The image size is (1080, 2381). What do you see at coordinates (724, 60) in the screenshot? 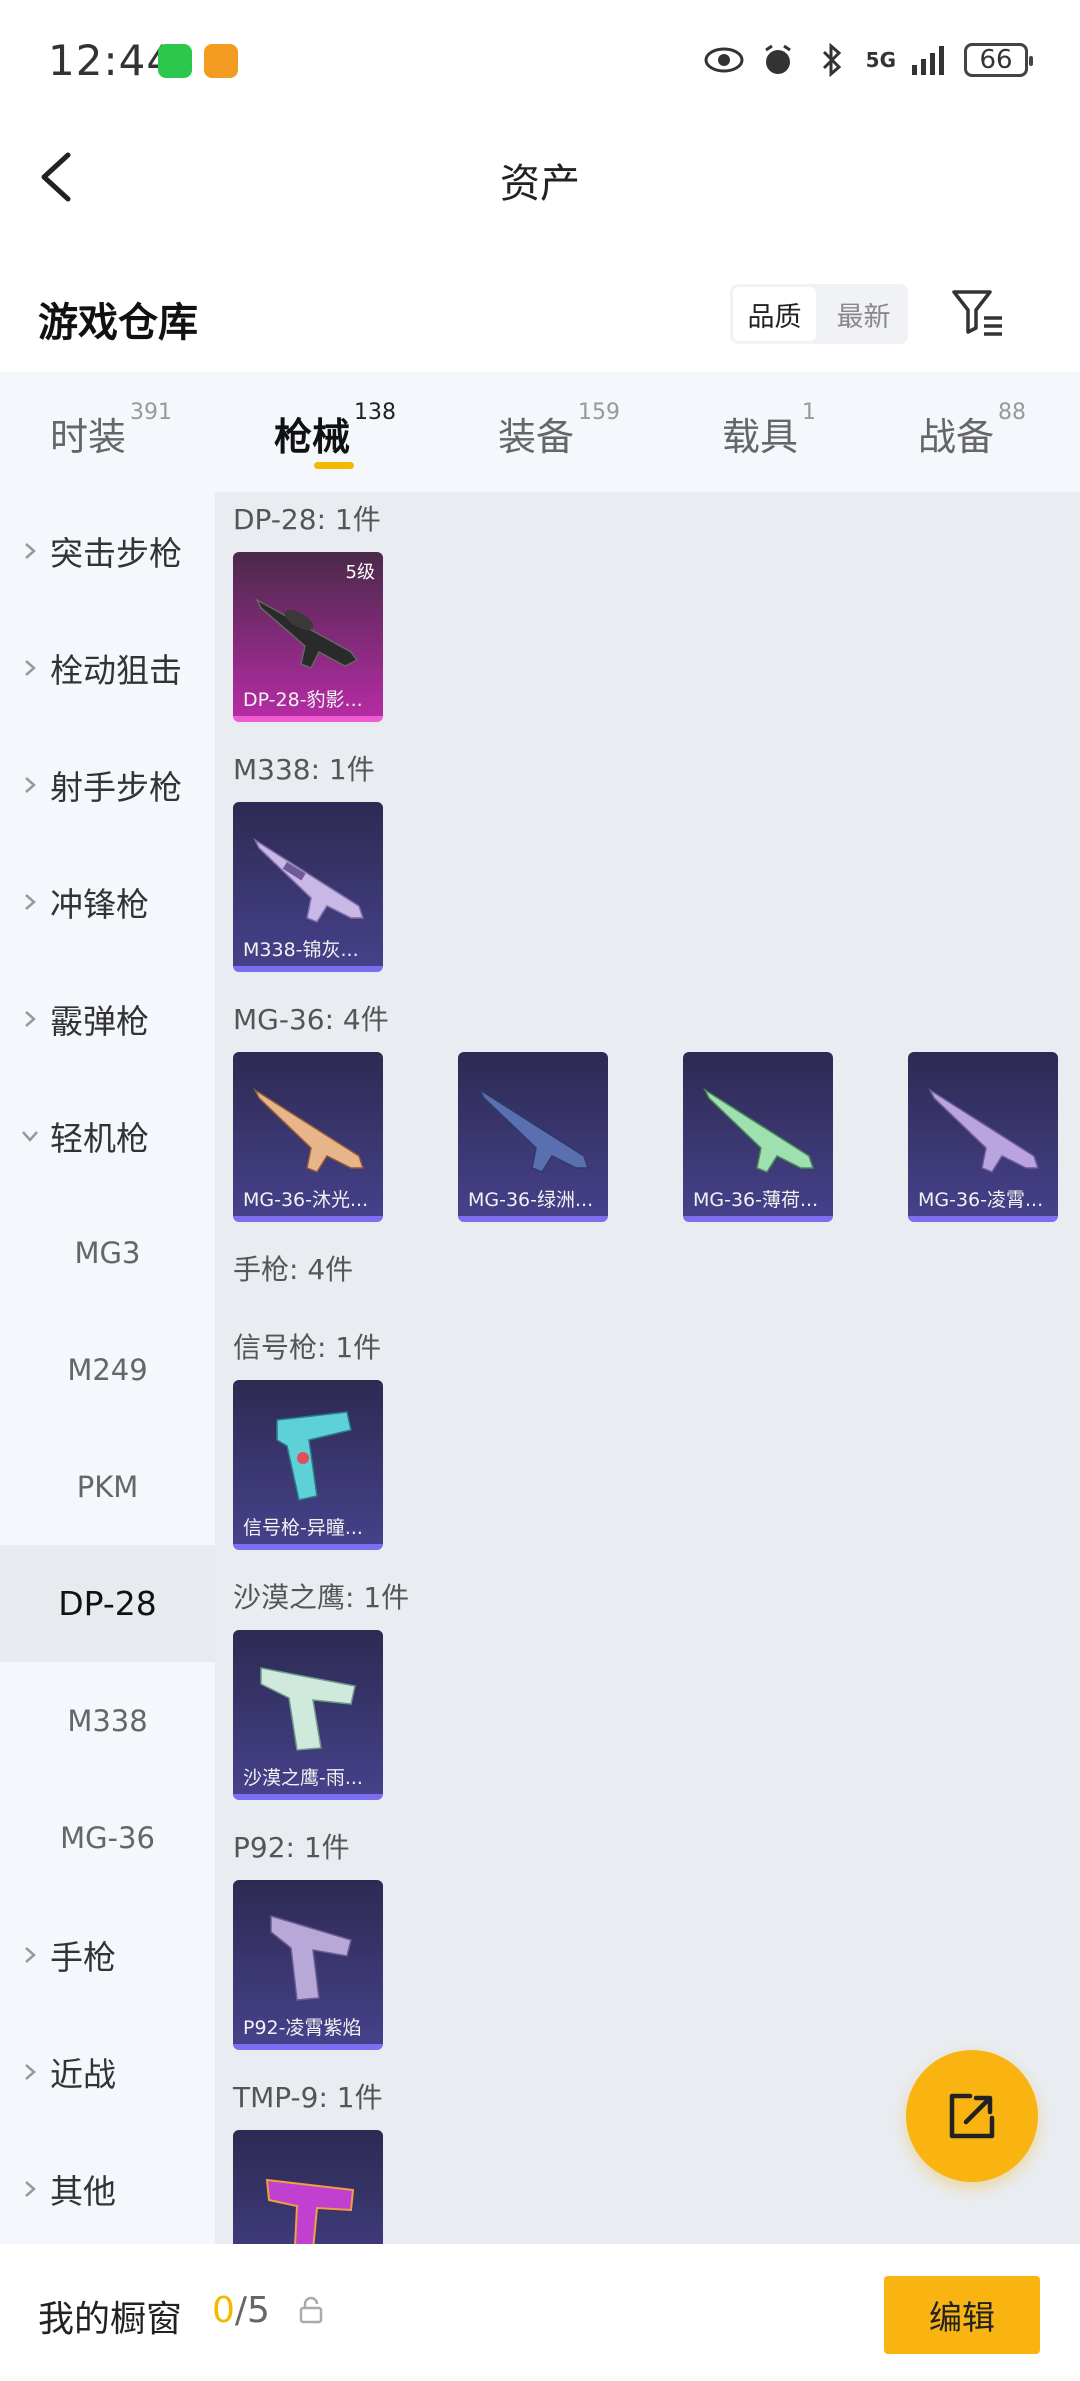
I see `eye-icon` at bounding box center [724, 60].